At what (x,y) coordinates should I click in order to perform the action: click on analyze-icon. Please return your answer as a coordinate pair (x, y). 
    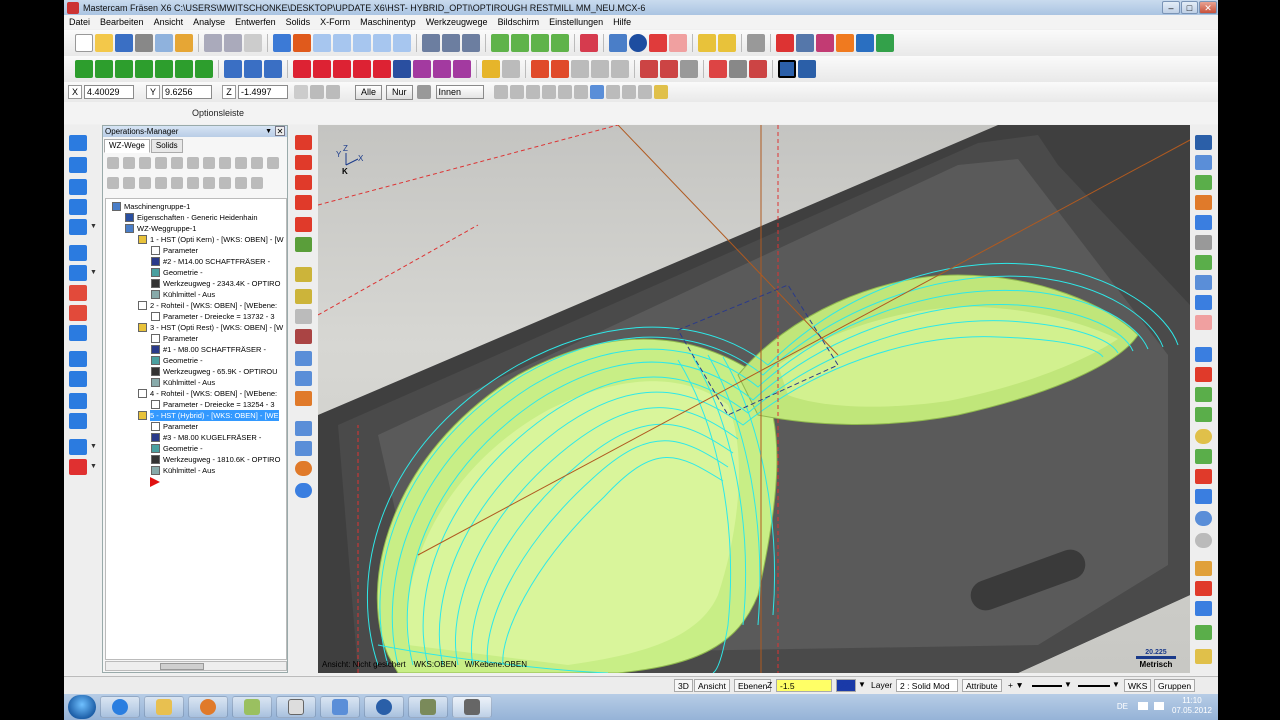
    Looking at the image, I should click on (785, 43).